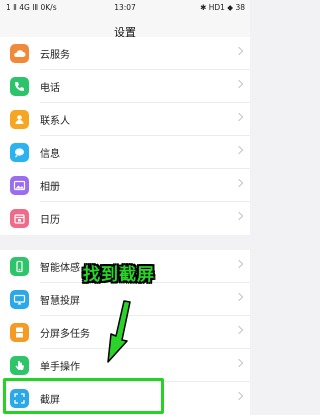 The width and height of the screenshot is (320, 415). What do you see at coordinates (19, 119) in the screenshot?
I see `contacts-icon` at bounding box center [19, 119].